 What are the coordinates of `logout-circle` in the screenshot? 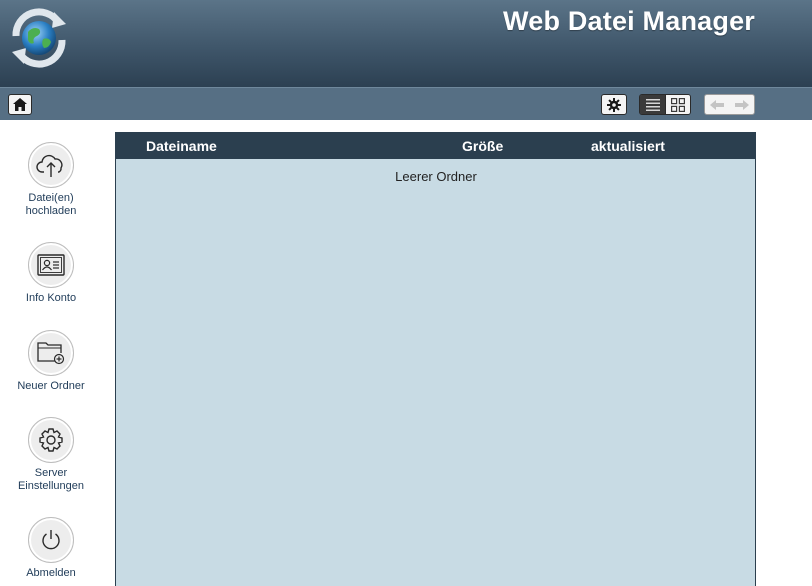 It's located at (51, 540).